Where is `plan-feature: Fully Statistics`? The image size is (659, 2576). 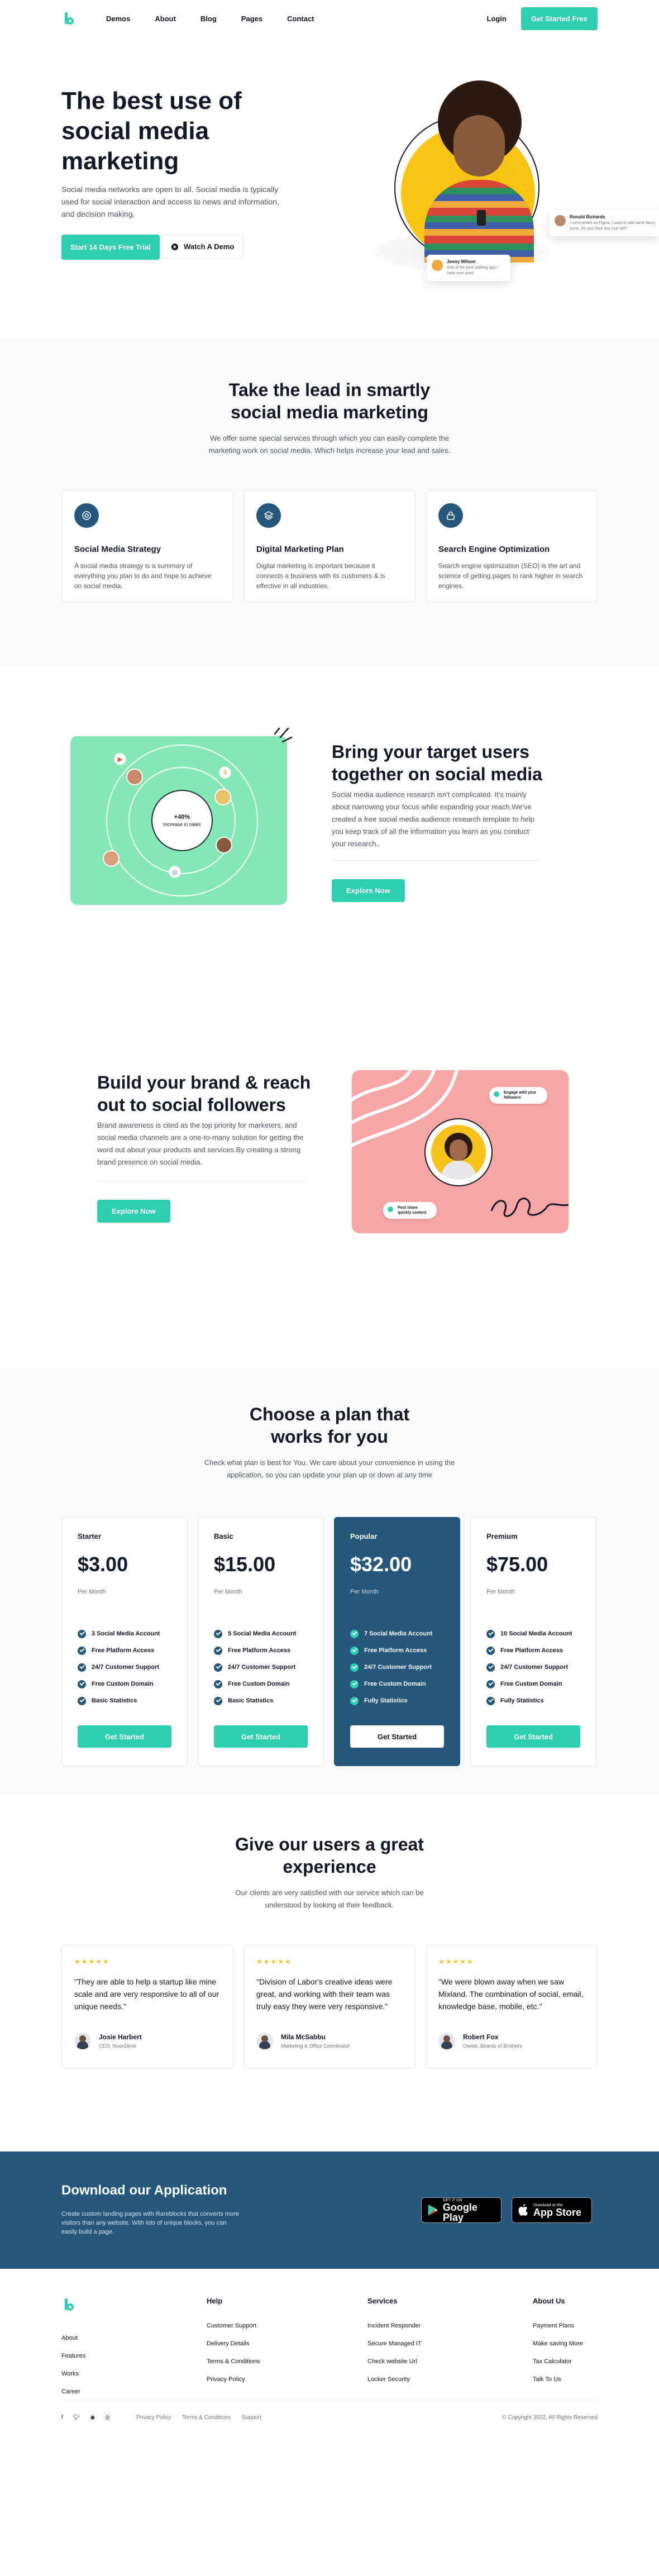 plan-feature: Fully Statistics is located at coordinates (397, 1700).